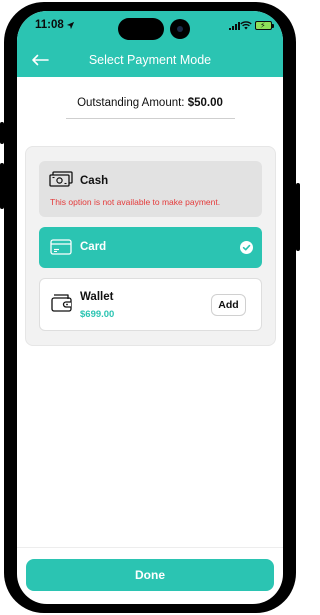 Image resolution: width=320 pixels, height=615 pixels. Describe the element at coordinates (61, 179) in the screenshot. I see `cash-icon` at that location.